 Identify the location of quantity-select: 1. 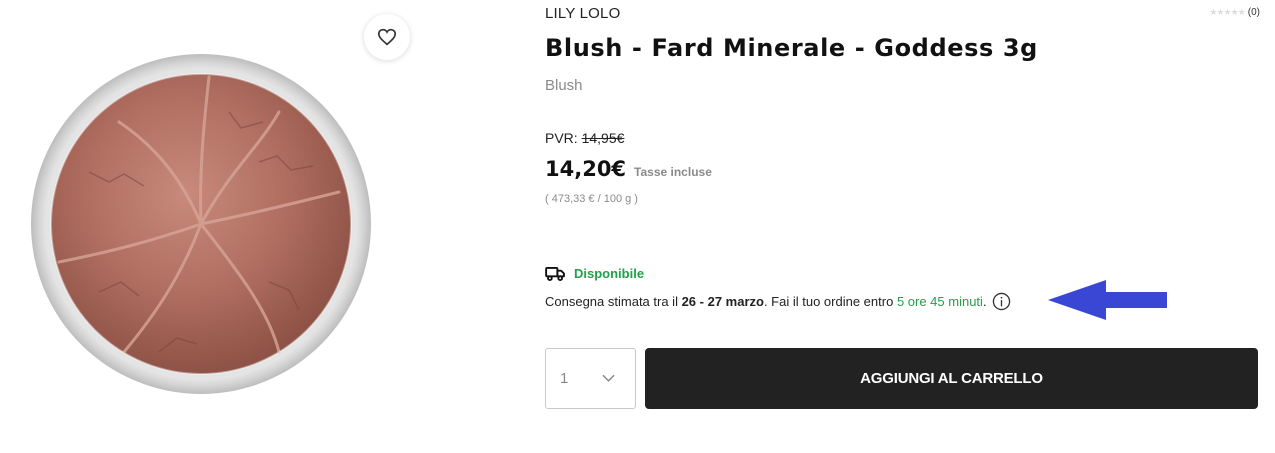
(590, 378).